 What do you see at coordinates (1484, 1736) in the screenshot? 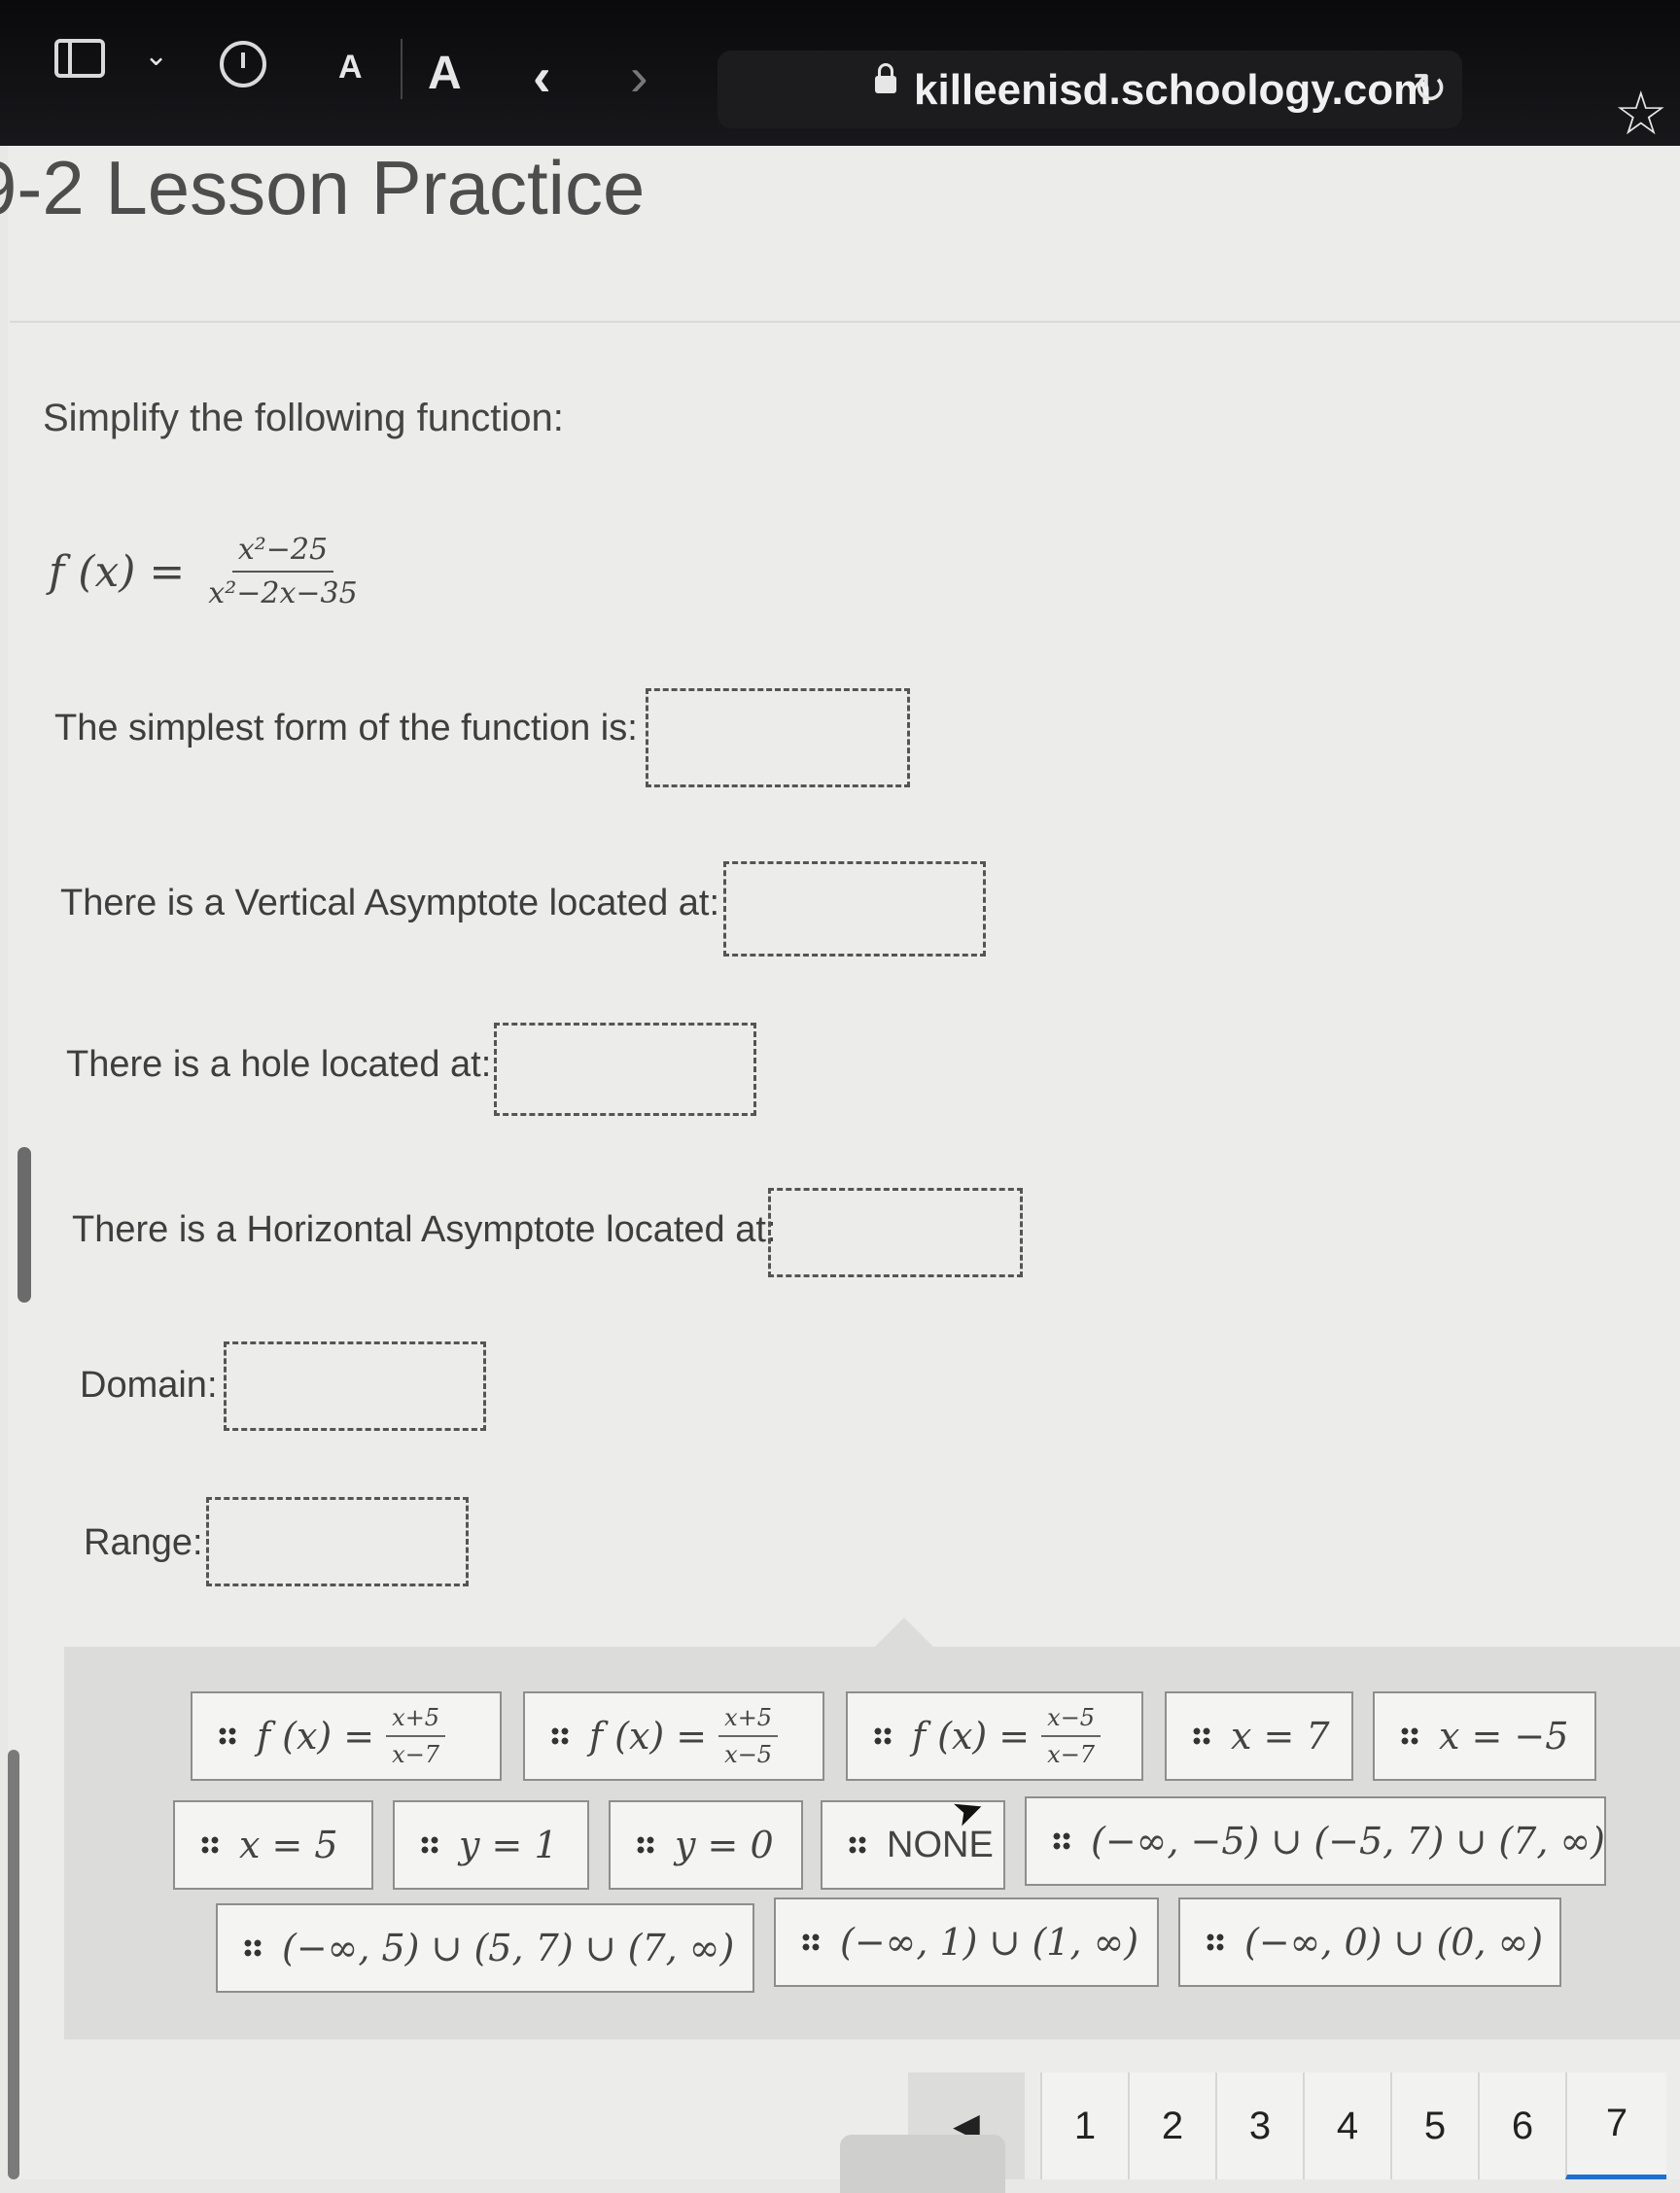
I see `answer-tile: x = −5` at bounding box center [1484, 1736].